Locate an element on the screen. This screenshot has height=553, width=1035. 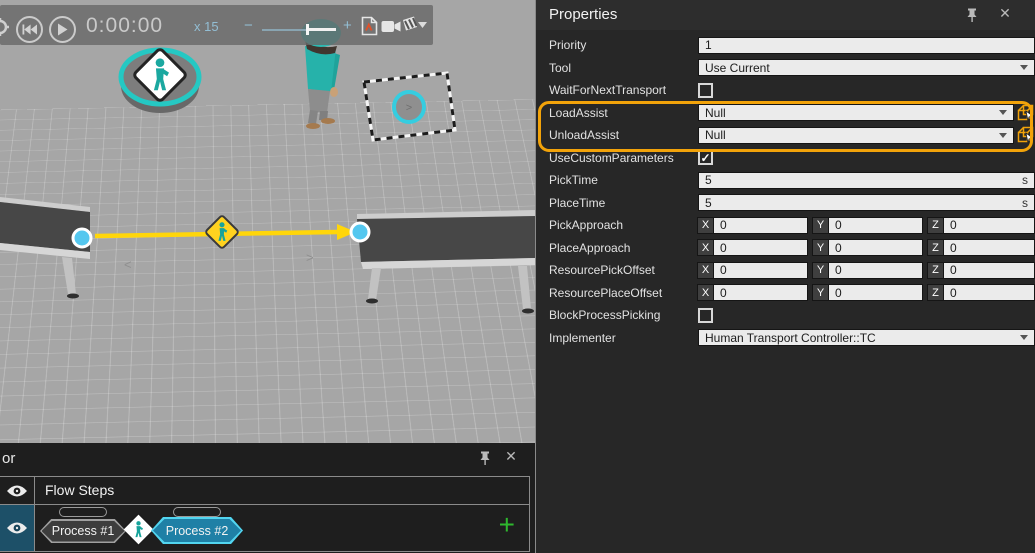
unloadassist-dropdown: Null is located at coordinates (856, 135).